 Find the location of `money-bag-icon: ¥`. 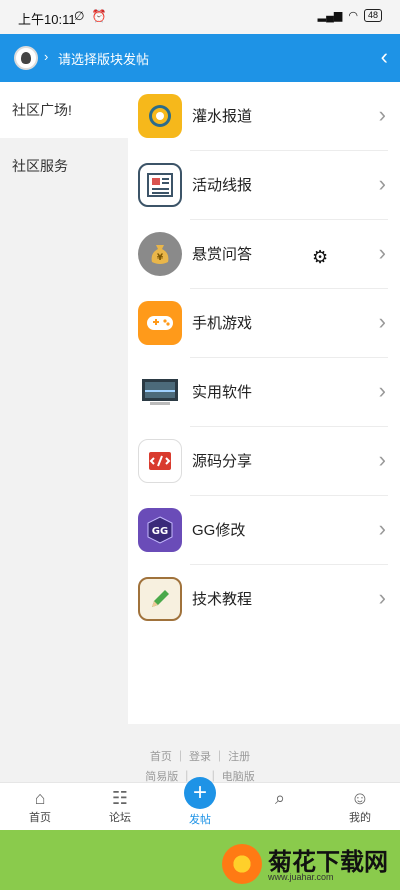

money-bag-icon: ¥ is located at coordinates (160, 254).